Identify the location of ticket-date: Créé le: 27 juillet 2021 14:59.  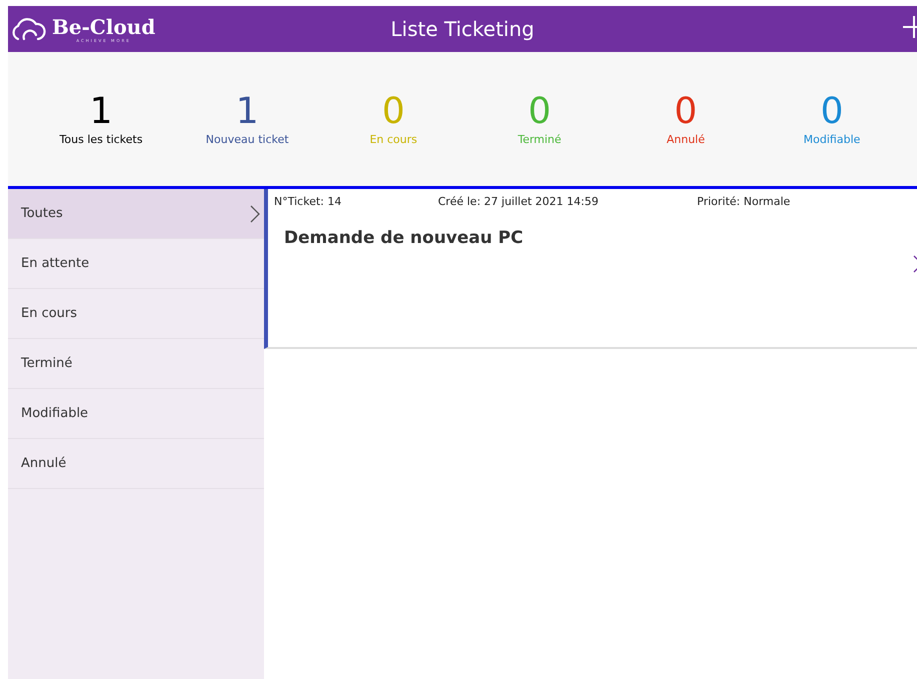
(519, 201).